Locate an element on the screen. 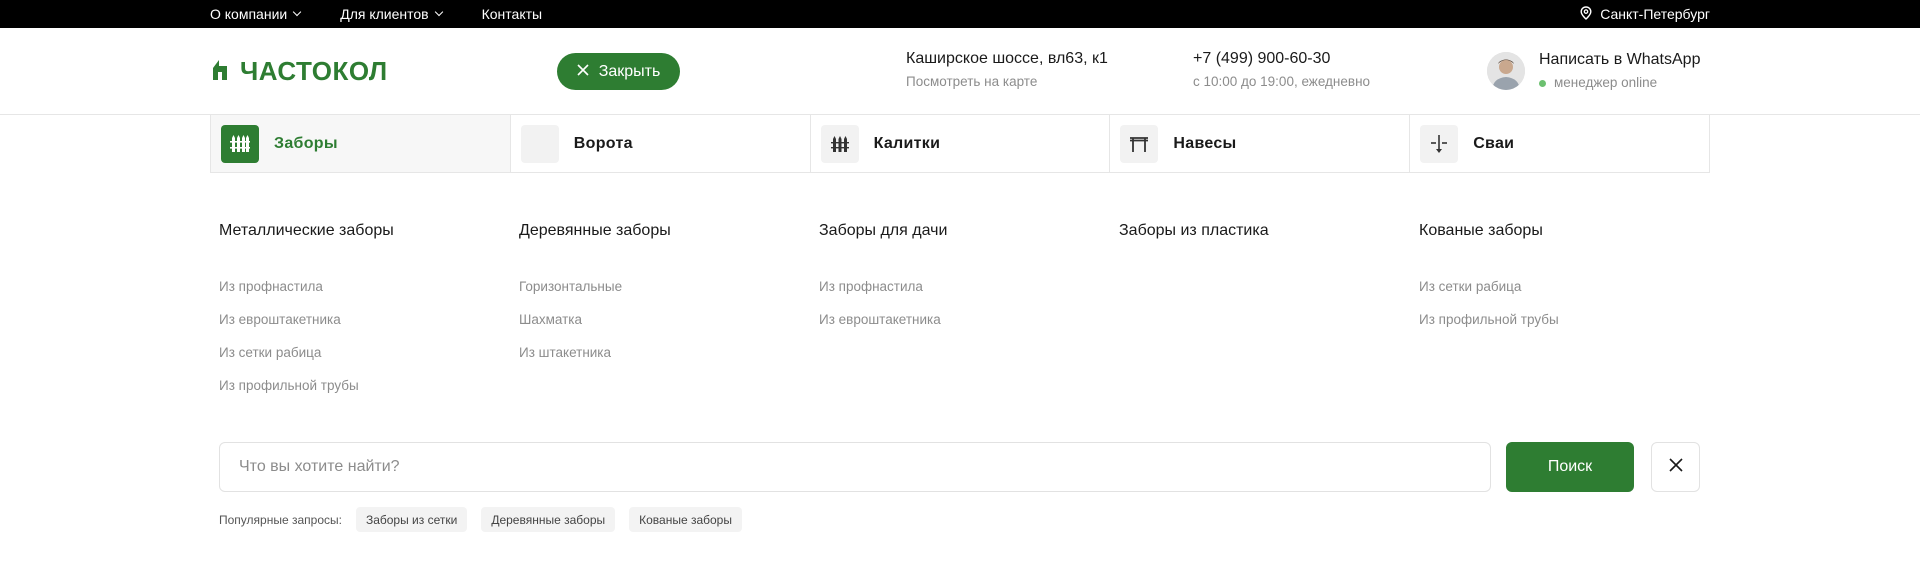 The height and width of the screenshot is (582, 1920). city-name: Санкт-Петербург is located at coordinates (1655, 14).